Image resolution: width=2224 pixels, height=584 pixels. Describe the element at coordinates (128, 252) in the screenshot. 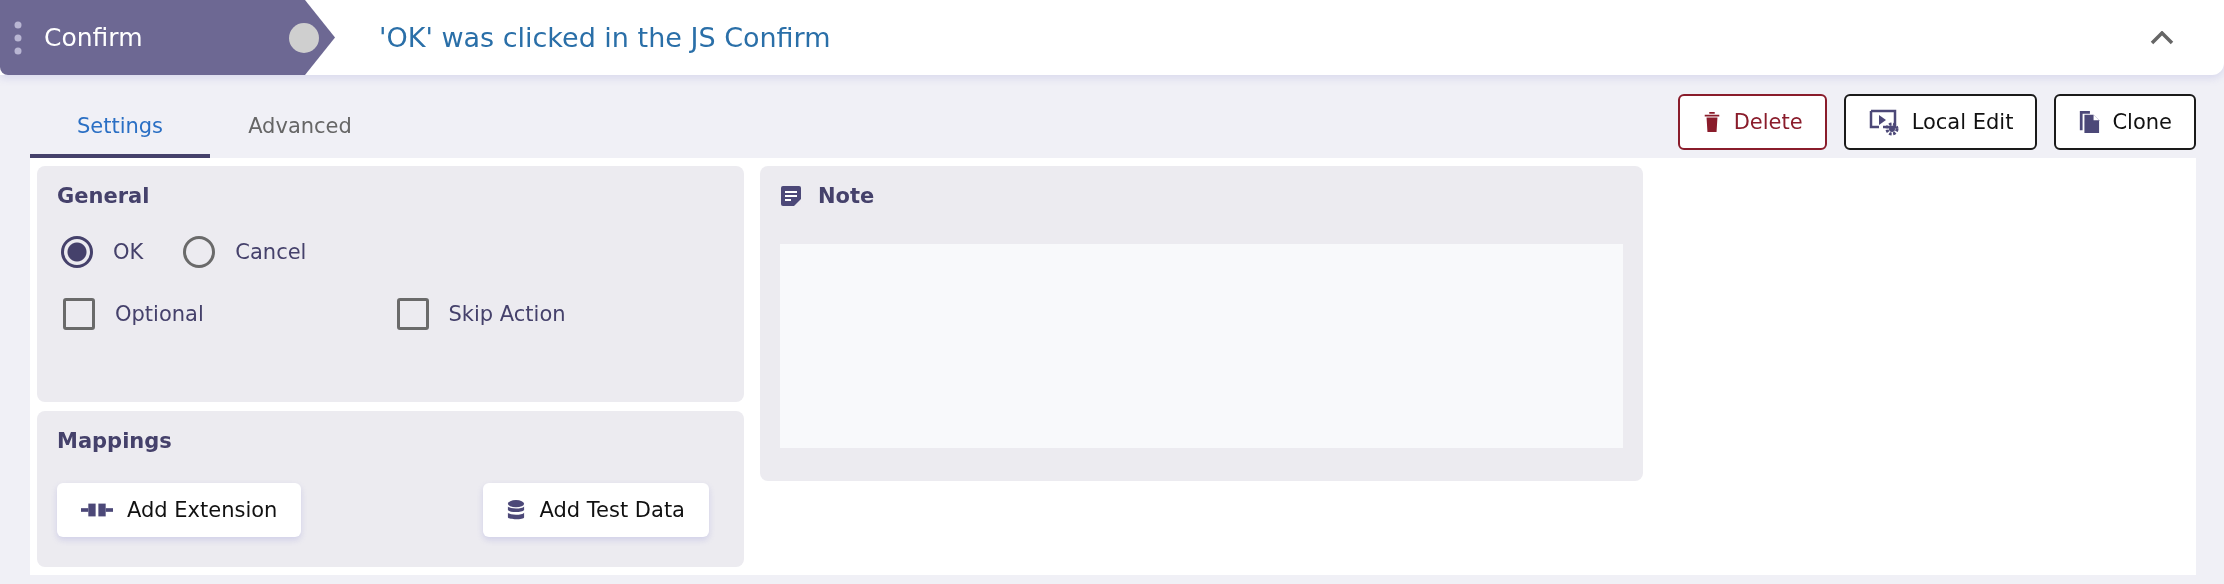

I see `radio-label: OK` at that location.